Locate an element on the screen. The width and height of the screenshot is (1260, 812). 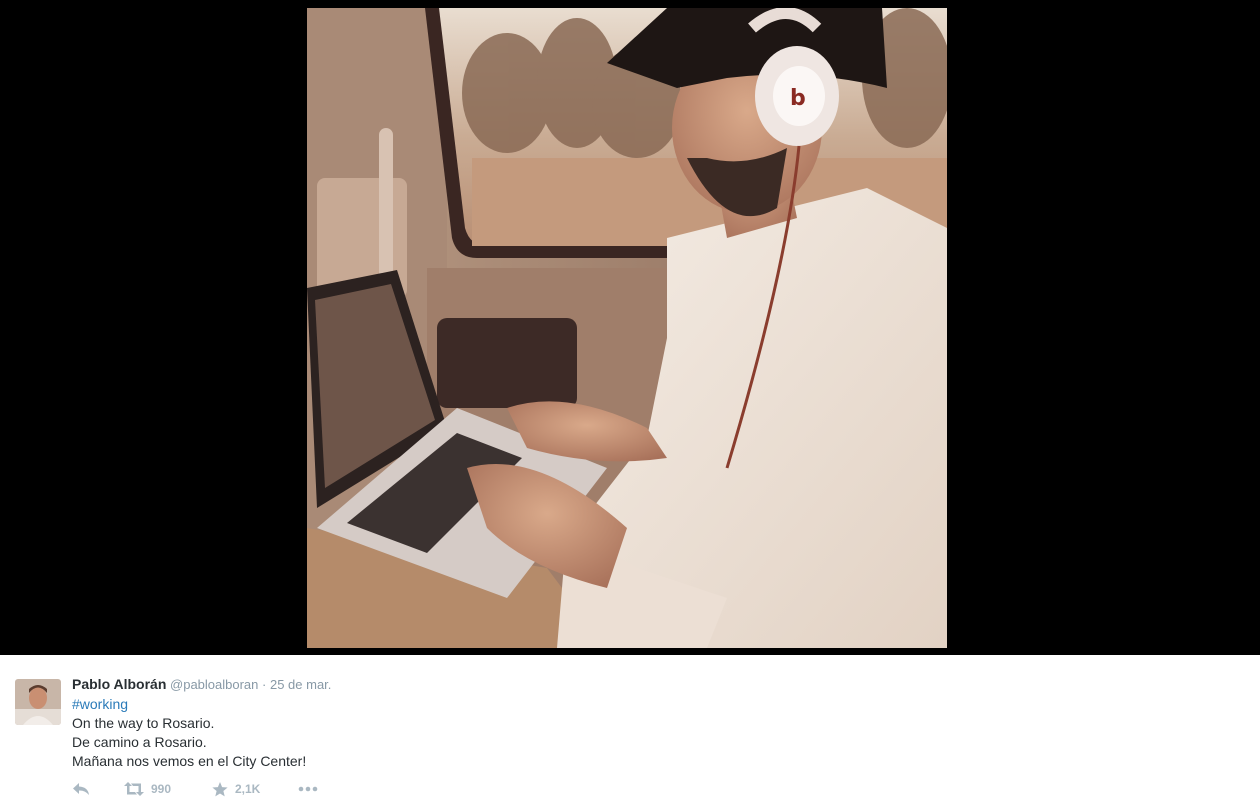
more-button is located at coordinates (308, 789).